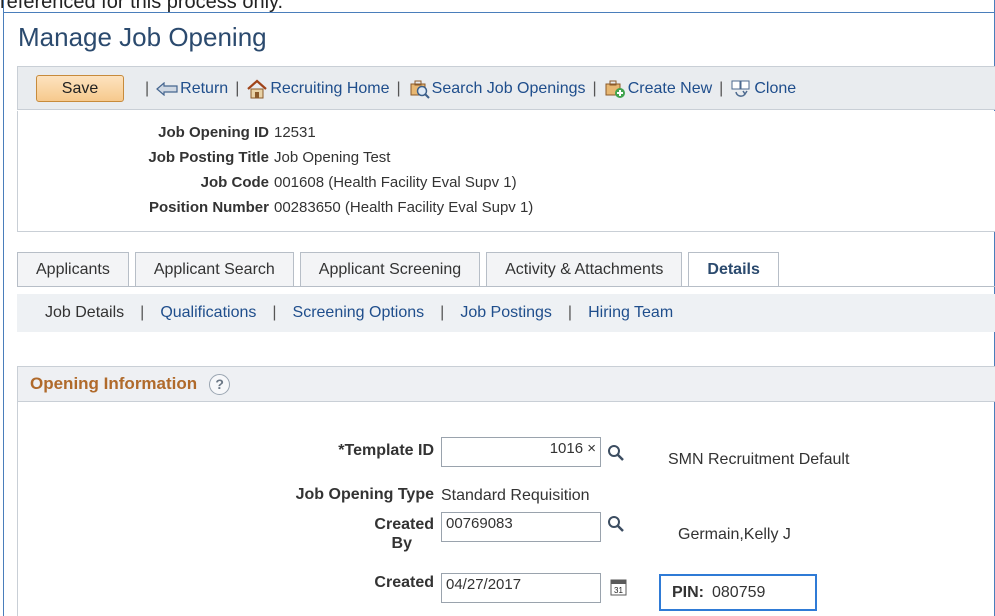  I want to click on save-button: Save, so click(80, 88).